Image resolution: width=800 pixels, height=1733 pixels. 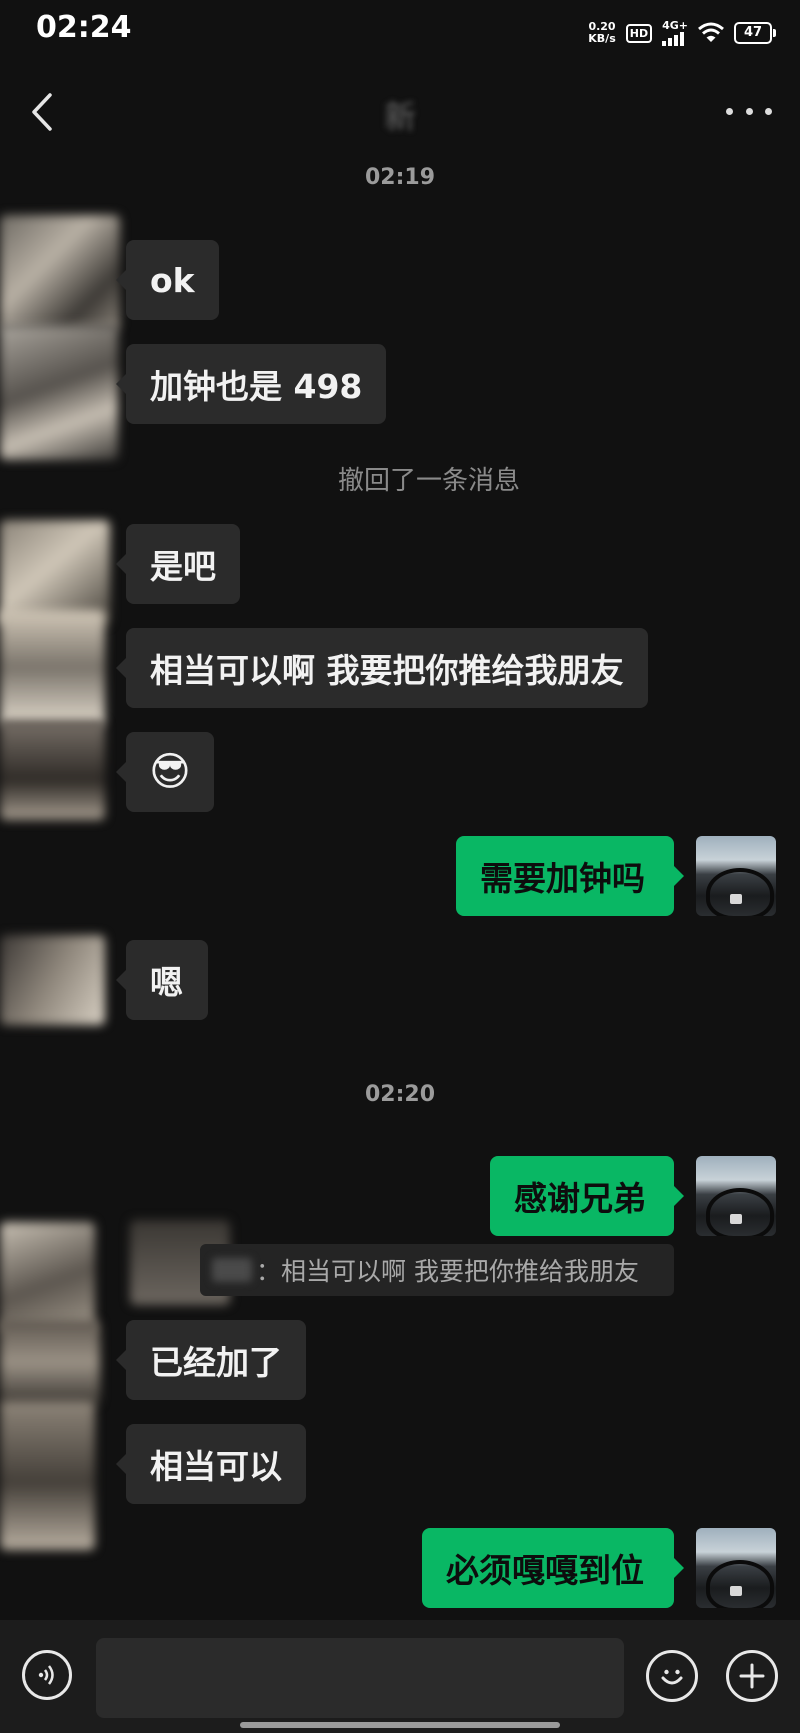 I want to click on message-bubble-incoming: 😎, so click(x=165, y=772).